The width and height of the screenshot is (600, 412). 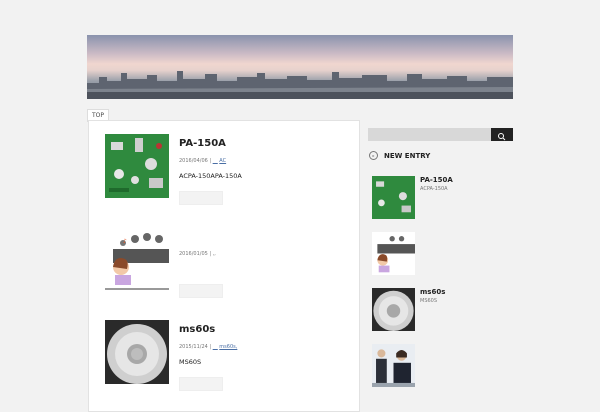 I want to click on city-skyline, so click(x=300, y=85).